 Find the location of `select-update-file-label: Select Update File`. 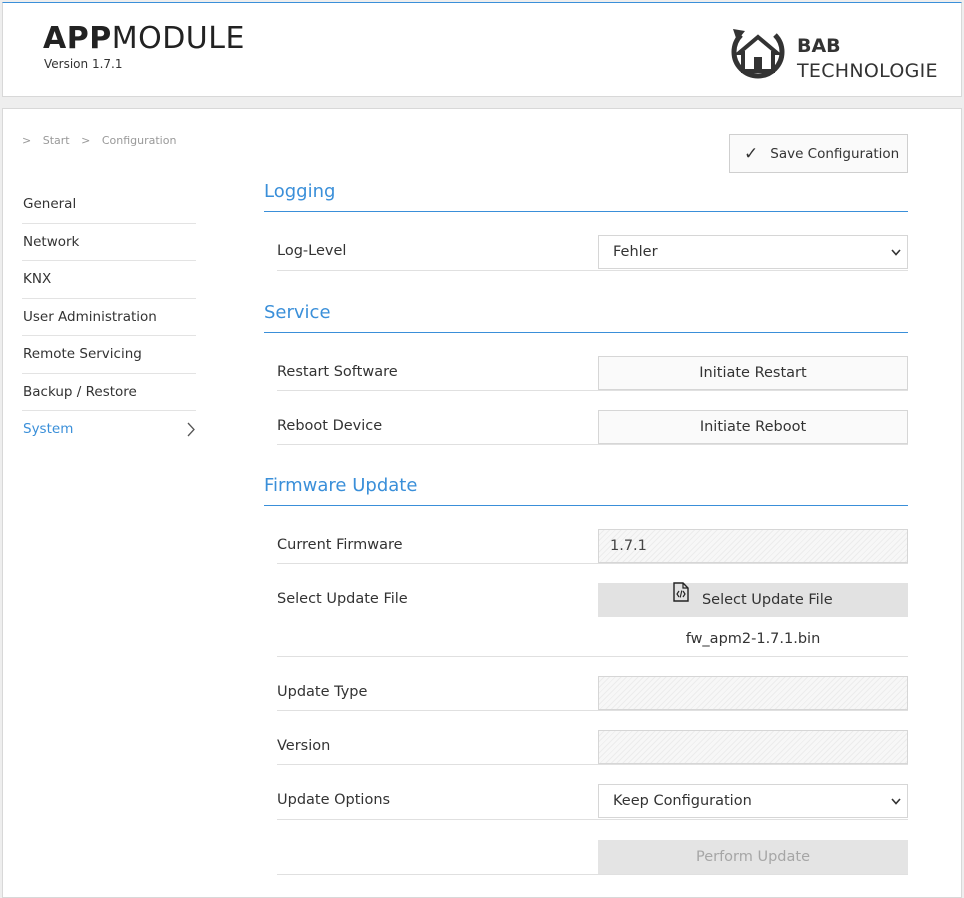

select-update-file-label: Select Update File is located at coordinates (342, 599).